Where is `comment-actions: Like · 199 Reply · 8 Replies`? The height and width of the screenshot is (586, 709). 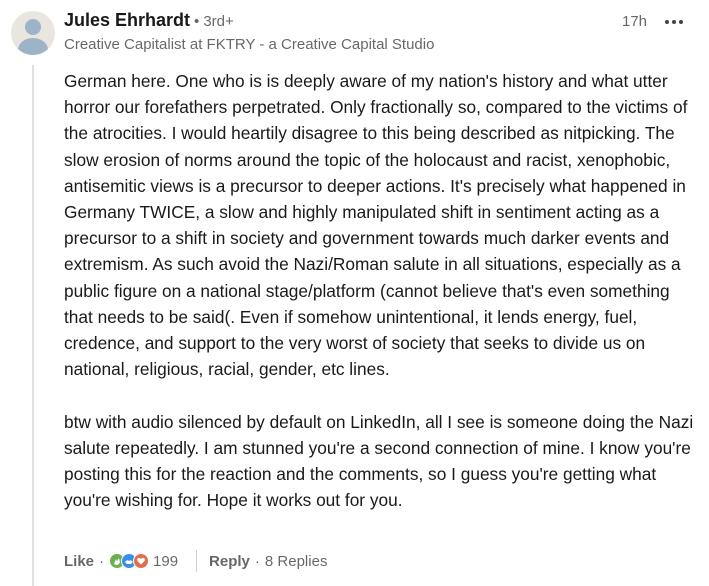
comment-actions: Like · 199 Reply · 8 Replies is located at coordinates (195, 561).